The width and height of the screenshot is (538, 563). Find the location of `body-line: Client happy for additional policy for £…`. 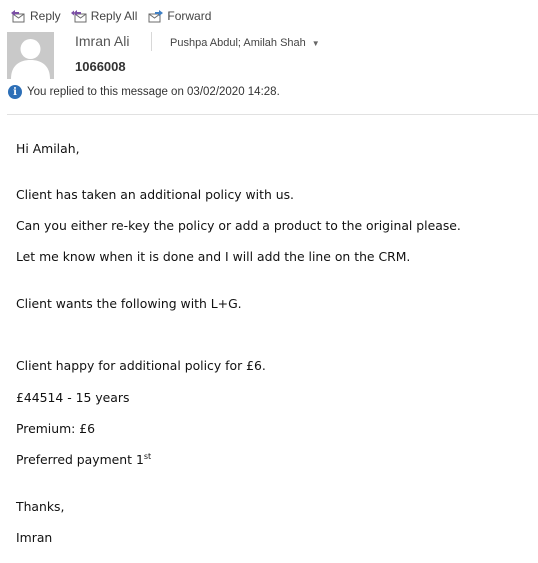

body-line: Client happy for additional policy for £… is located at coordinates (141, 365).